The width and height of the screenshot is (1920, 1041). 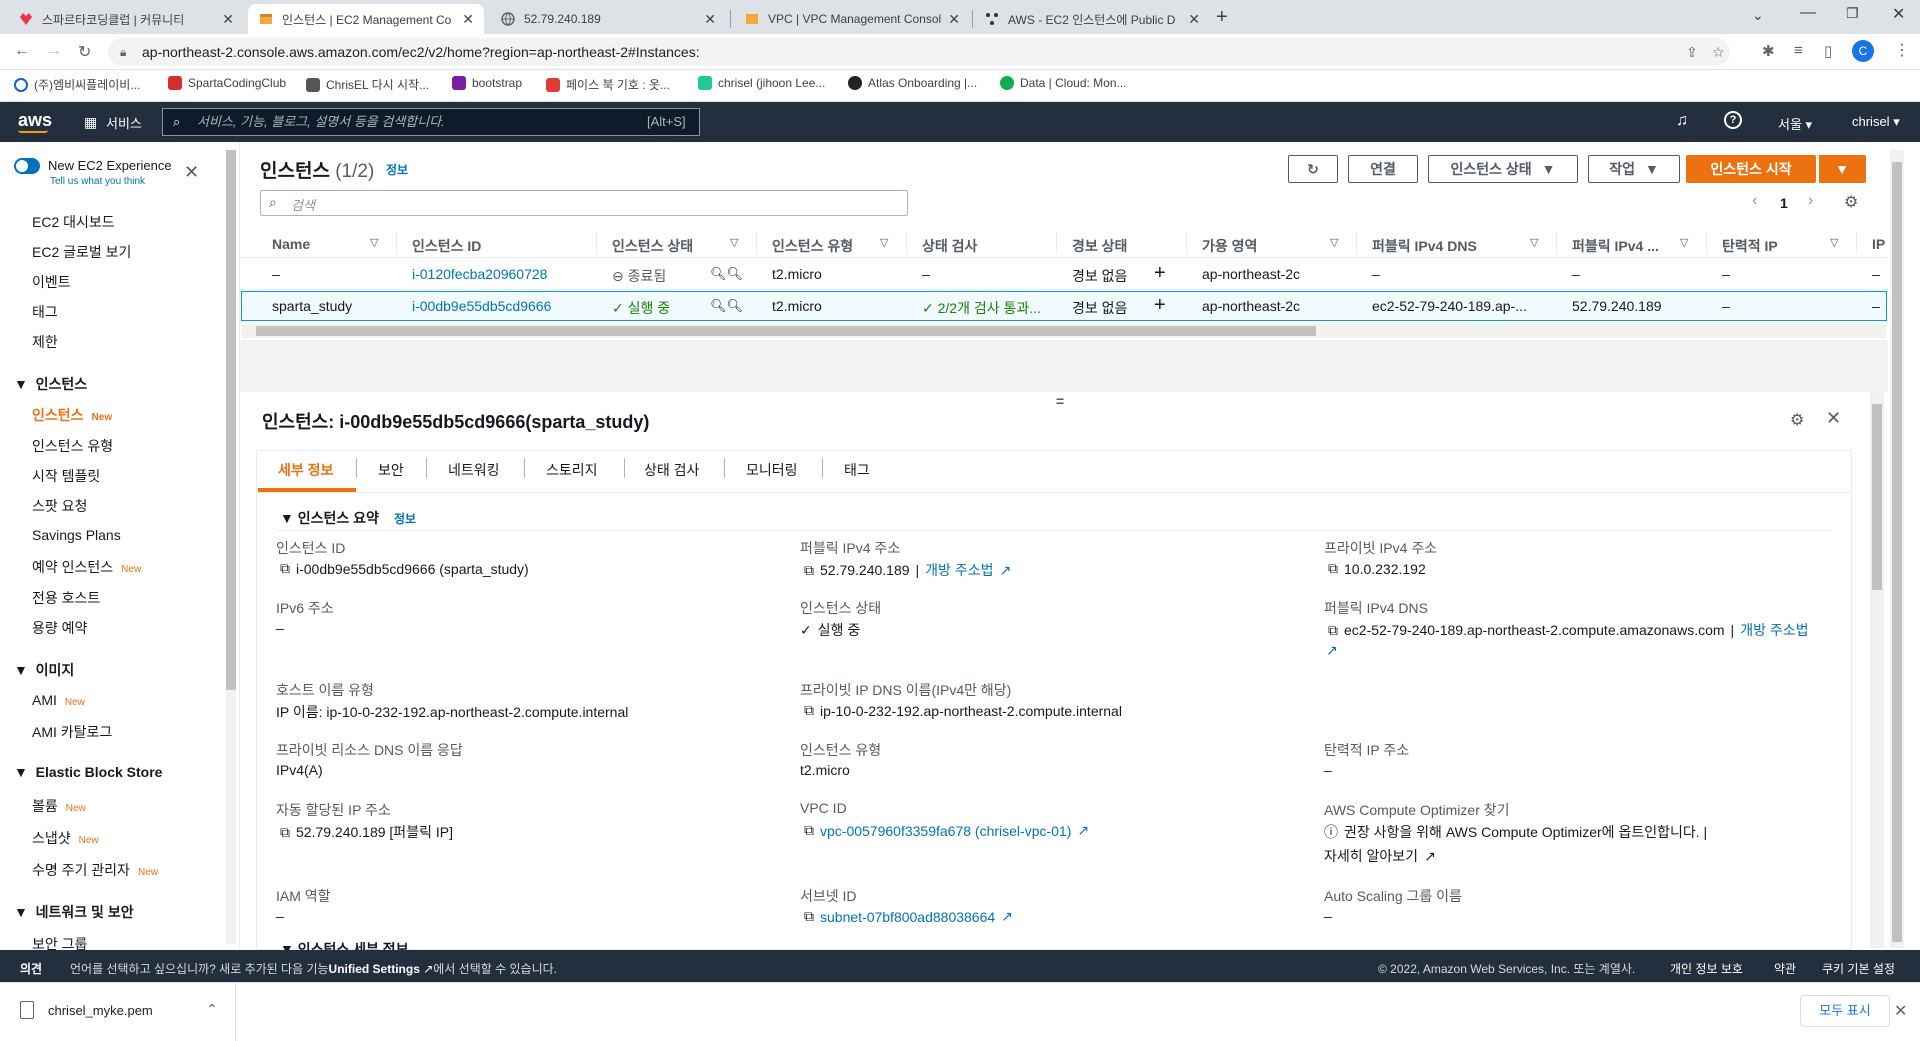 What do you see at coordinates (1845, 1011) in the screenshot?
I see `show-all-button: 모두 표시` at bounding box center [1845, 1011].